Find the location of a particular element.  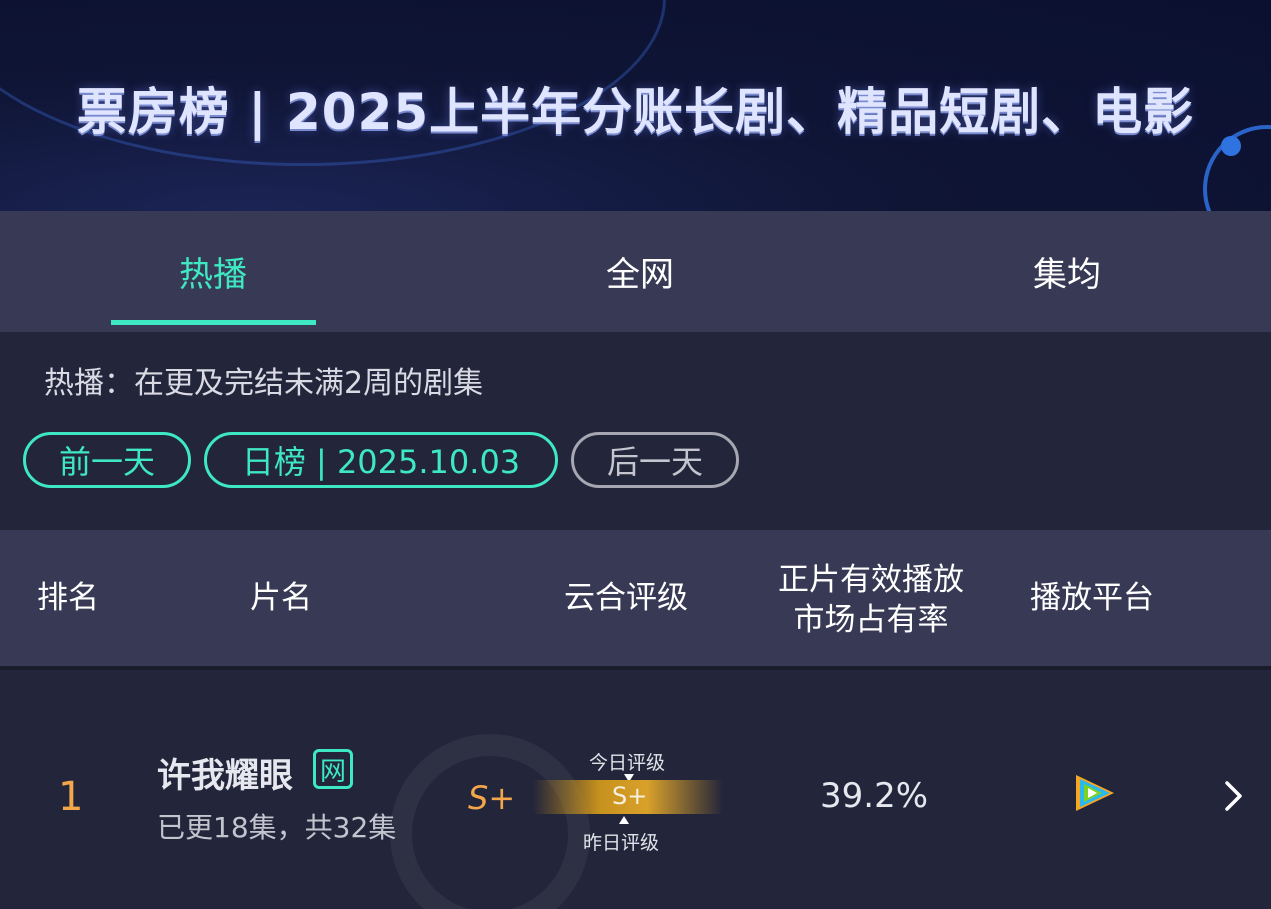

row-title: 许我耀眼 is located at coordinates (225, 776).